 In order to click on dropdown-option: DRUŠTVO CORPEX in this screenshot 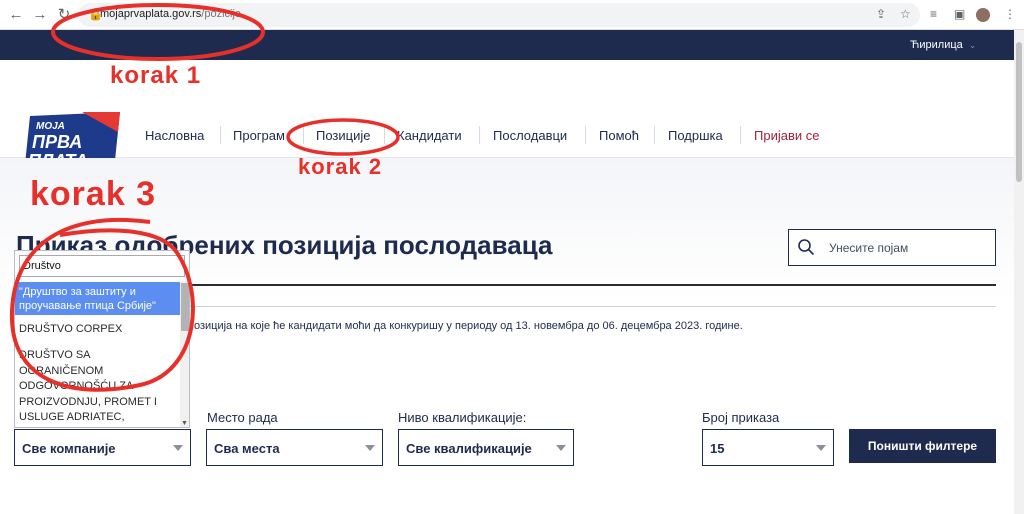, I will do `click(97, 329)`.